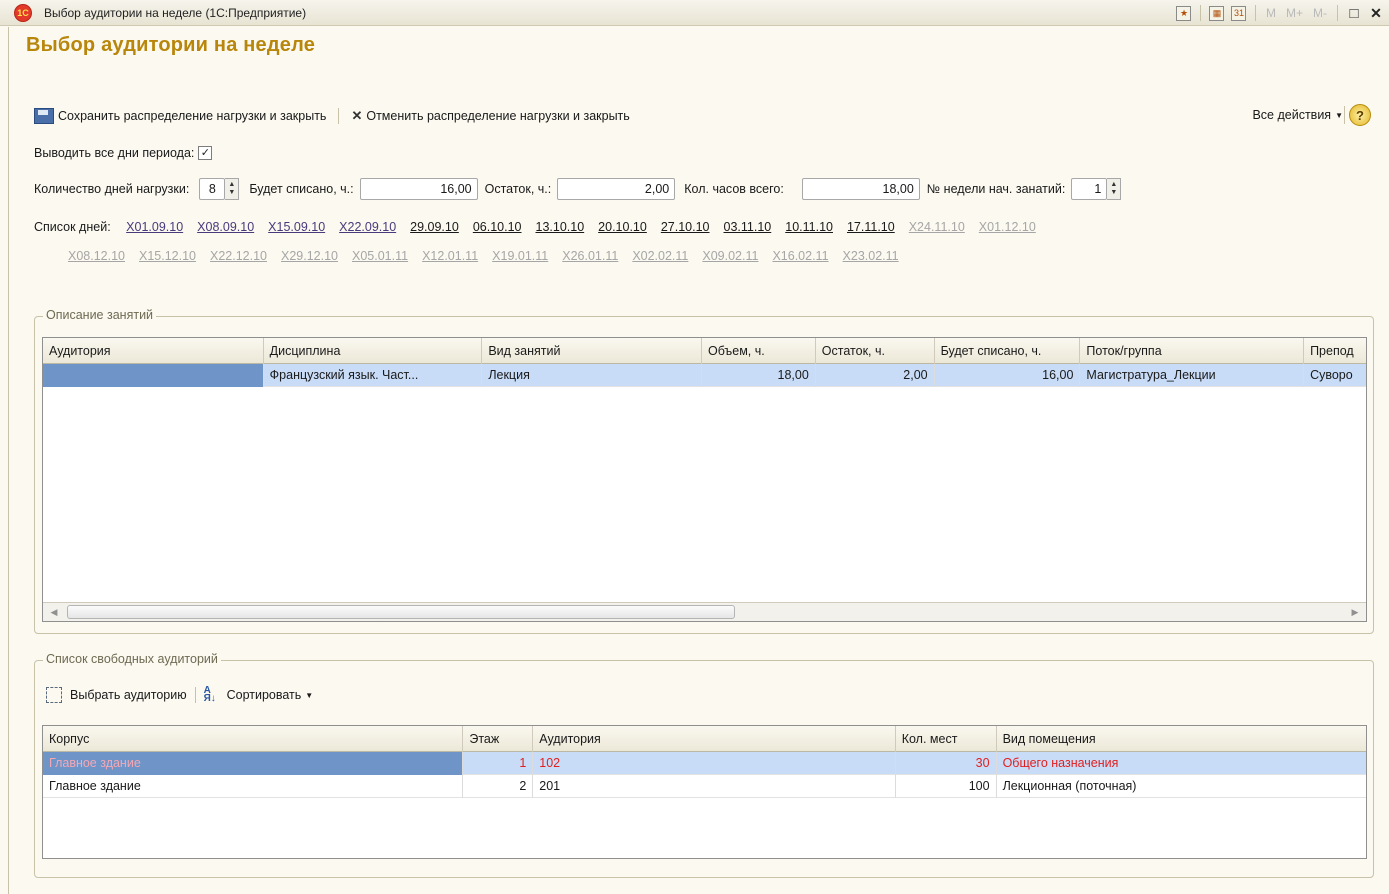 This screenshot has height=894, width=1389. What do you see at coordinates (875, 351) in the screenshot?
I see `col-header-remainder: Остаток, ч.` at bounding box center [875, 351].